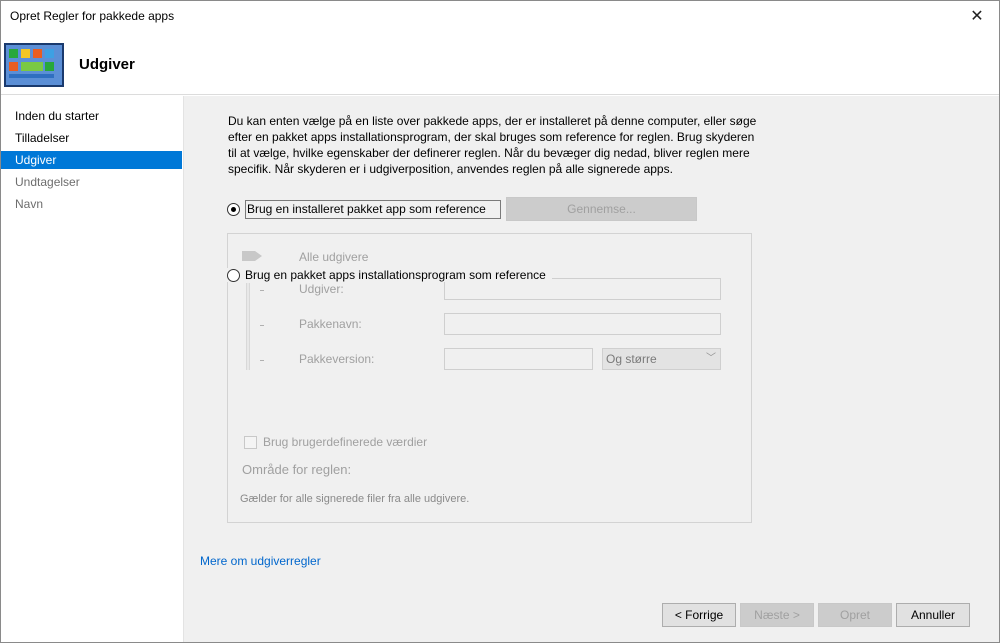  Describe the element at coordinates (91, 116) in the screenshot. I see `nav-item-before-you-begin: Inden du starter` at that location.